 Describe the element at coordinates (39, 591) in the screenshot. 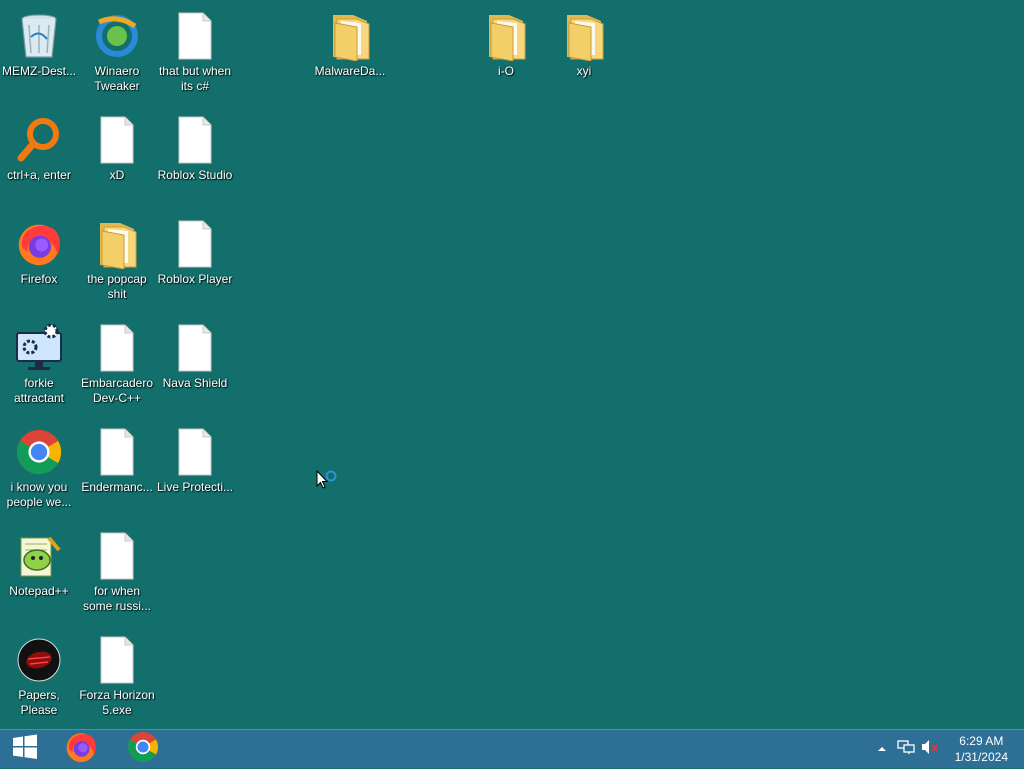

I see `desktop-icon-label: Notepad++` at that location.